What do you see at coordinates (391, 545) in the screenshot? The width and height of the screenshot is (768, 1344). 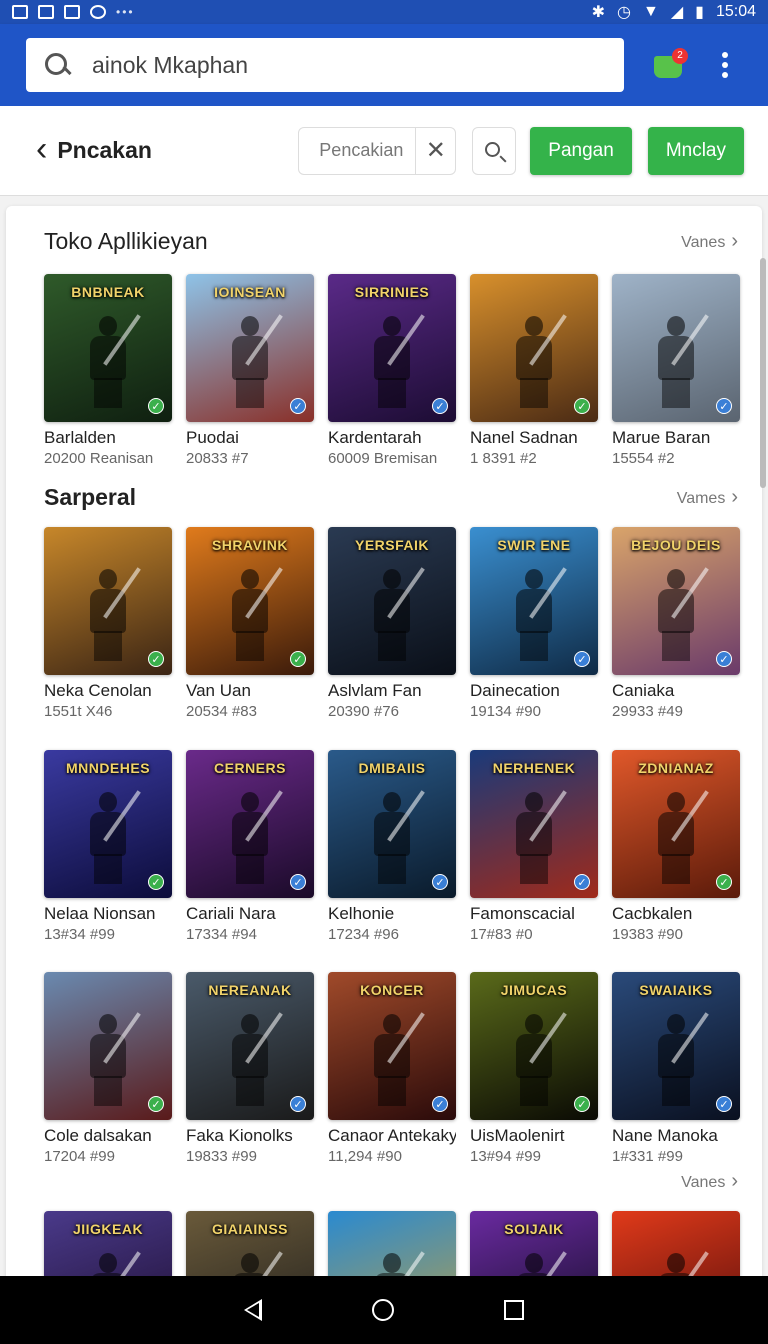 I see `game-logo: YERSFAIK` at bounding box center [391, 545].